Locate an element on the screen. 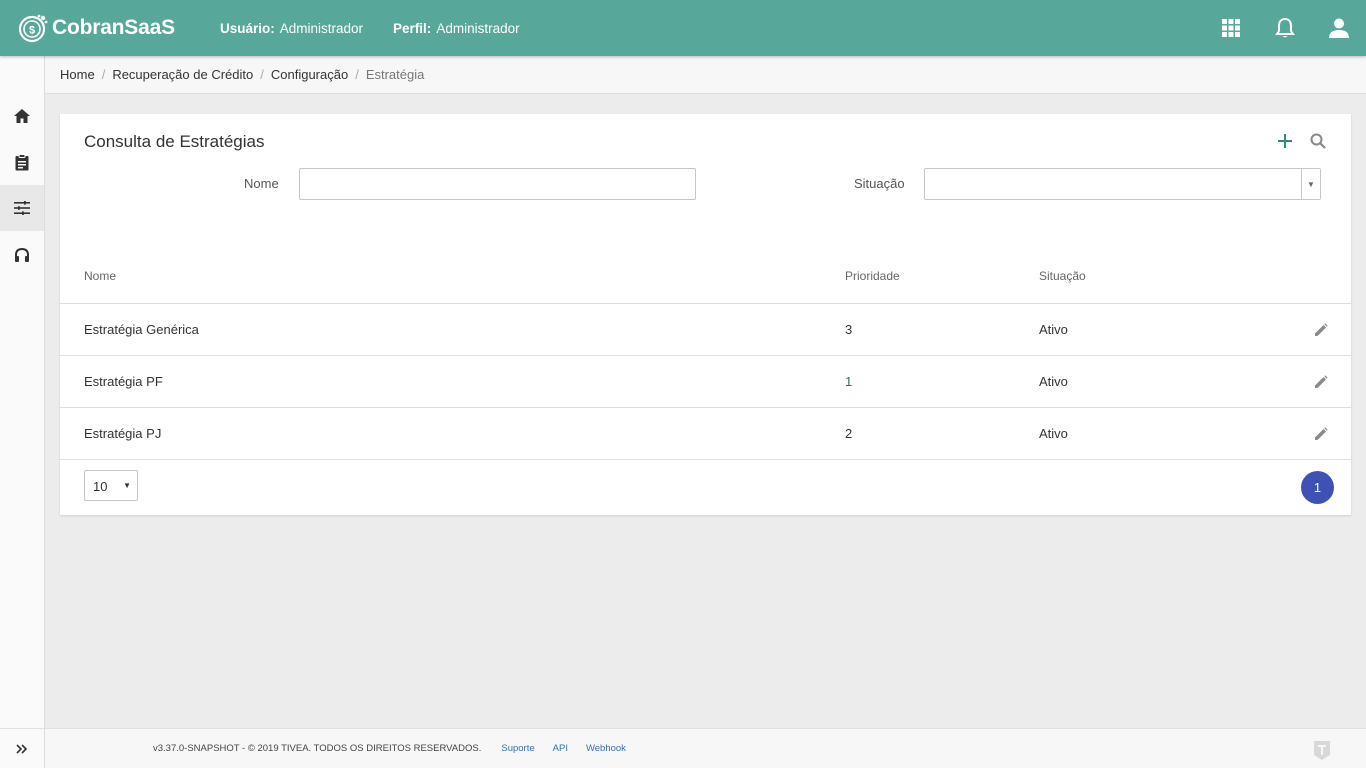  row-prioridade: 3 is located at coordinates (849, 329).